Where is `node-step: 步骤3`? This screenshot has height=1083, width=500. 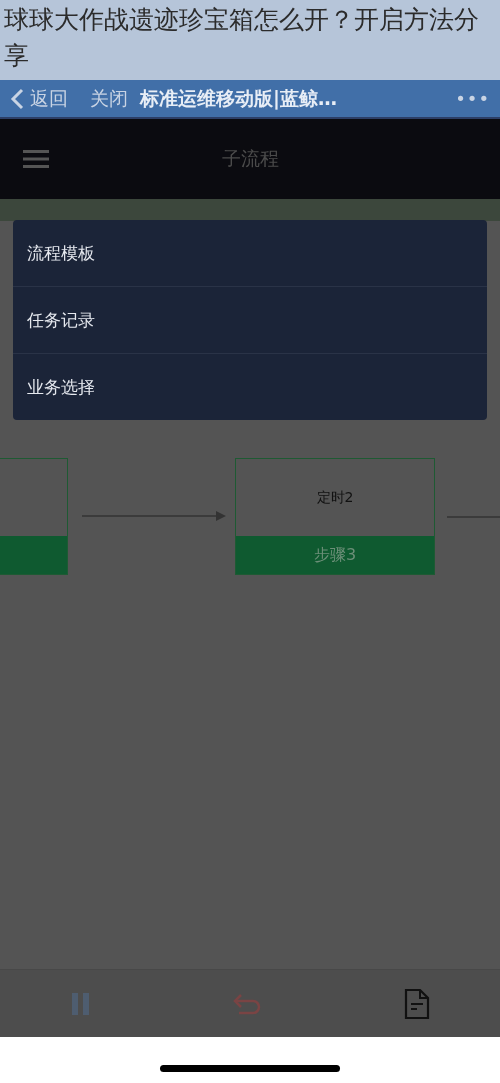 node-step: 步骤3 is located at coordinates (335, 555).